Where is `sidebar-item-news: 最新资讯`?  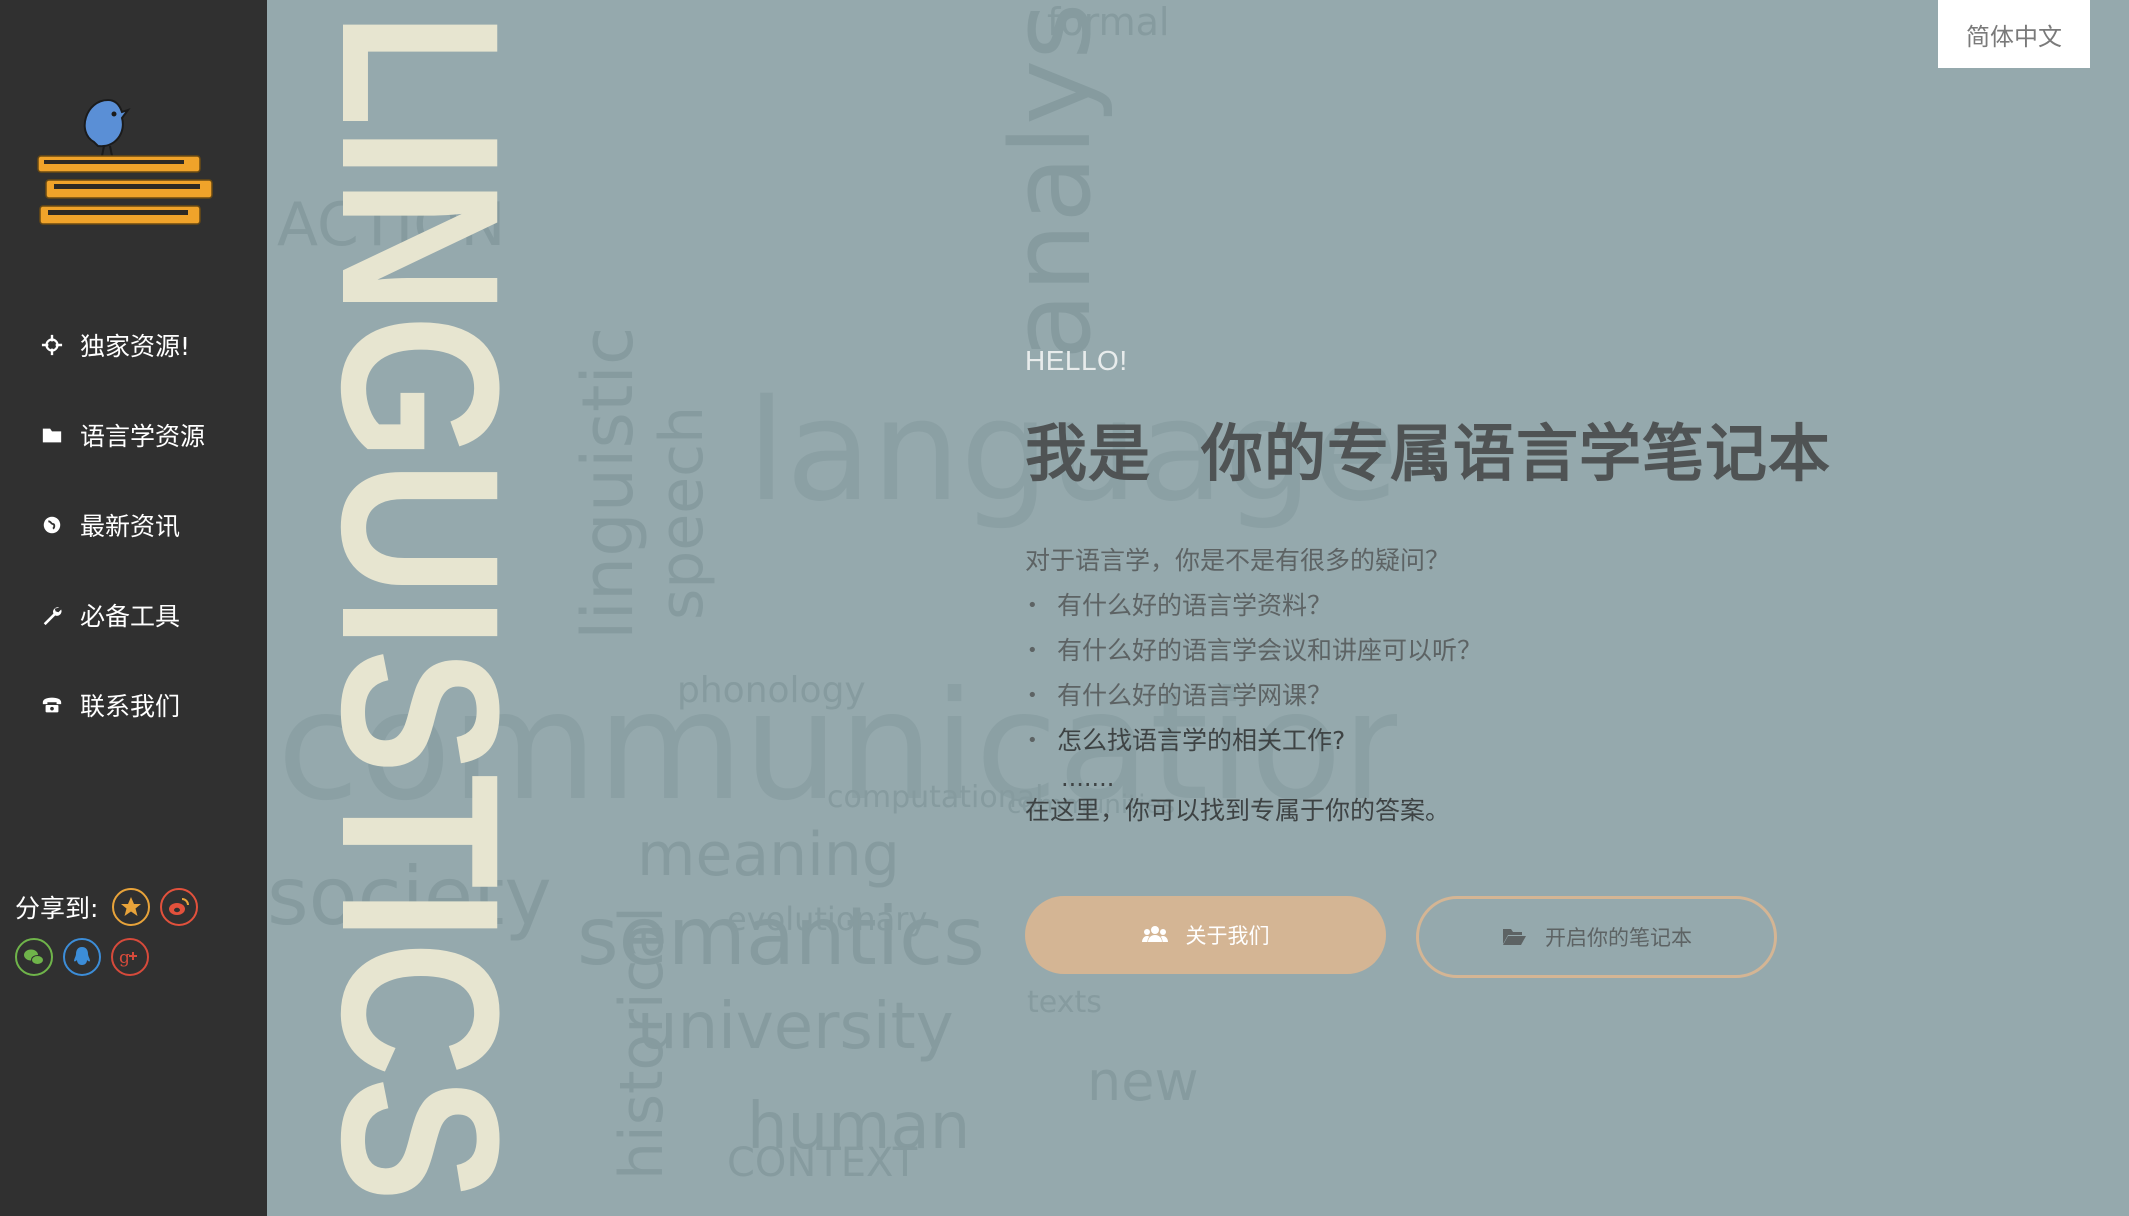
sidebar-item-news: 最新资讯 is located at coordinates (133, 525).